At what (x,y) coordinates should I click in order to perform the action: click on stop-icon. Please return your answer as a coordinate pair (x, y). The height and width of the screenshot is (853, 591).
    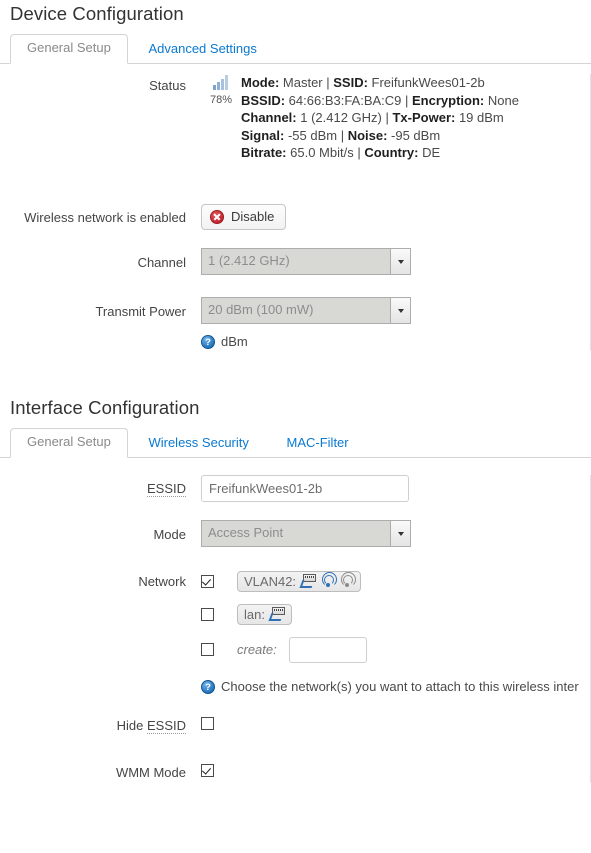
    Looking at the image, I should click on (217, 216).